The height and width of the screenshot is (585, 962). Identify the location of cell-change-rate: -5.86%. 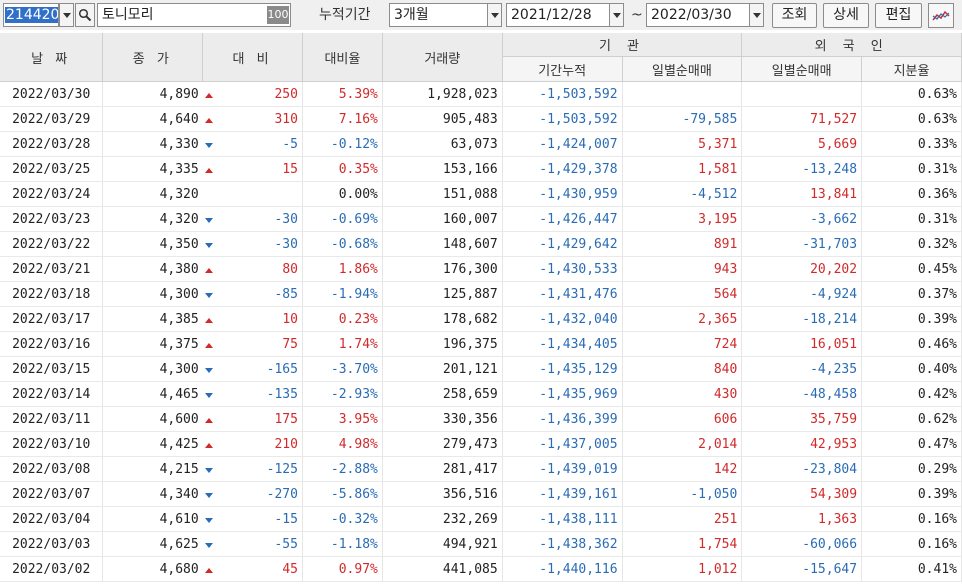
(342, 494).